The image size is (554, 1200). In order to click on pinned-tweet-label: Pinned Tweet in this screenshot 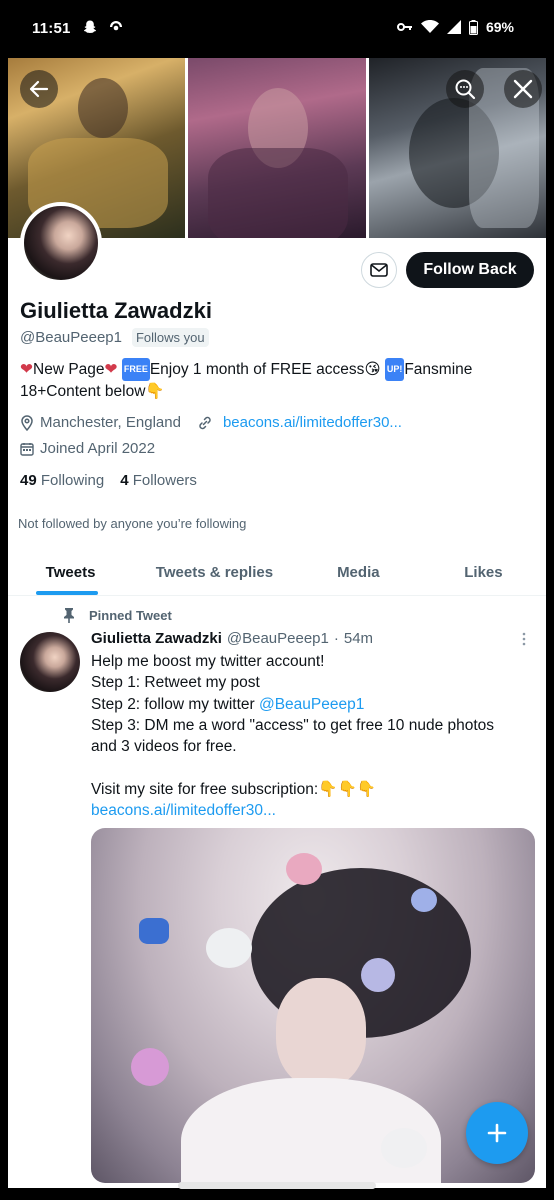, I will do `click(117, 615)`.